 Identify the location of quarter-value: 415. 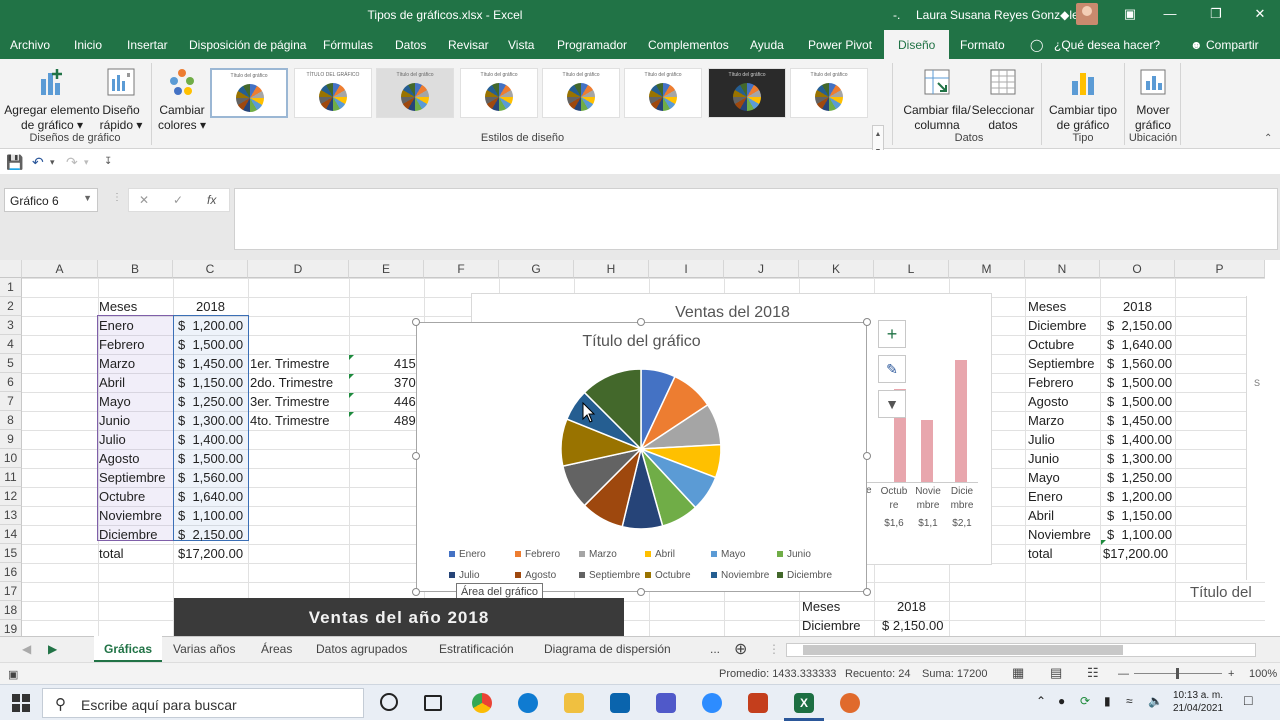
(405, 363).